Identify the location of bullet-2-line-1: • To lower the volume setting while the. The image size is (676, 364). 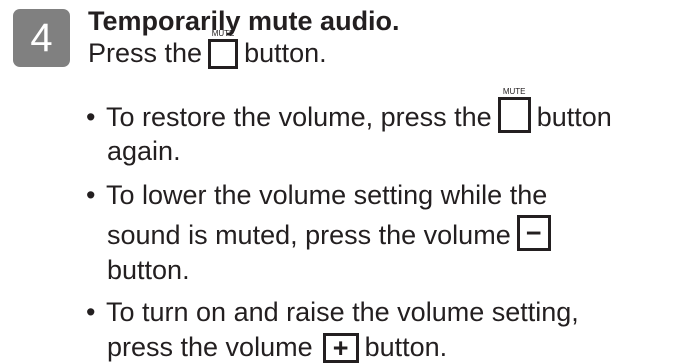
(316, 195).